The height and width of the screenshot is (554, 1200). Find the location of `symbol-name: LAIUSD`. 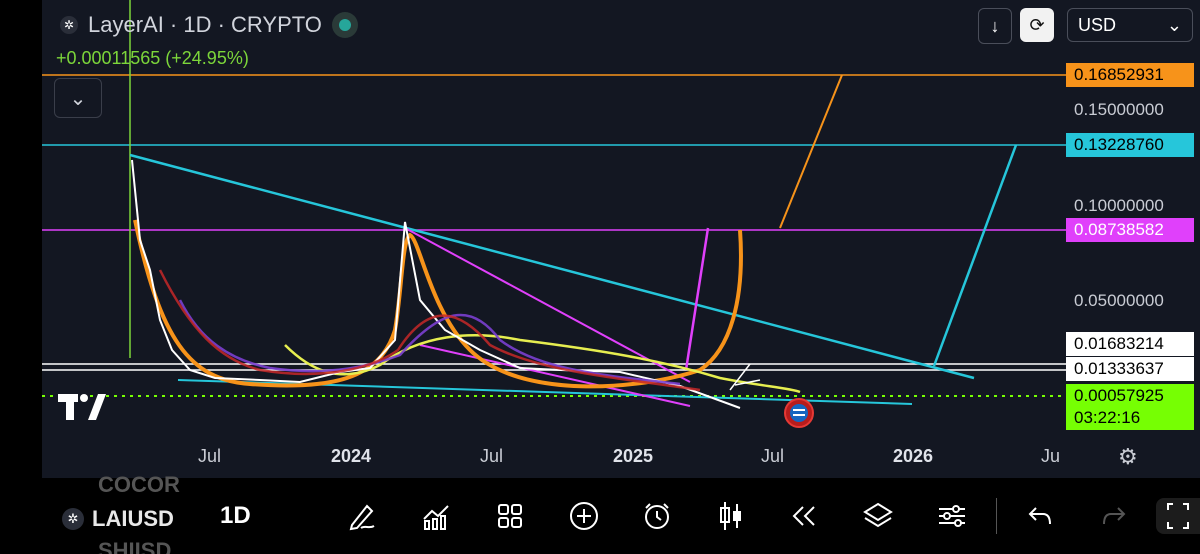

symbol-name: LAIUSD is located at coordinates (133, 518).